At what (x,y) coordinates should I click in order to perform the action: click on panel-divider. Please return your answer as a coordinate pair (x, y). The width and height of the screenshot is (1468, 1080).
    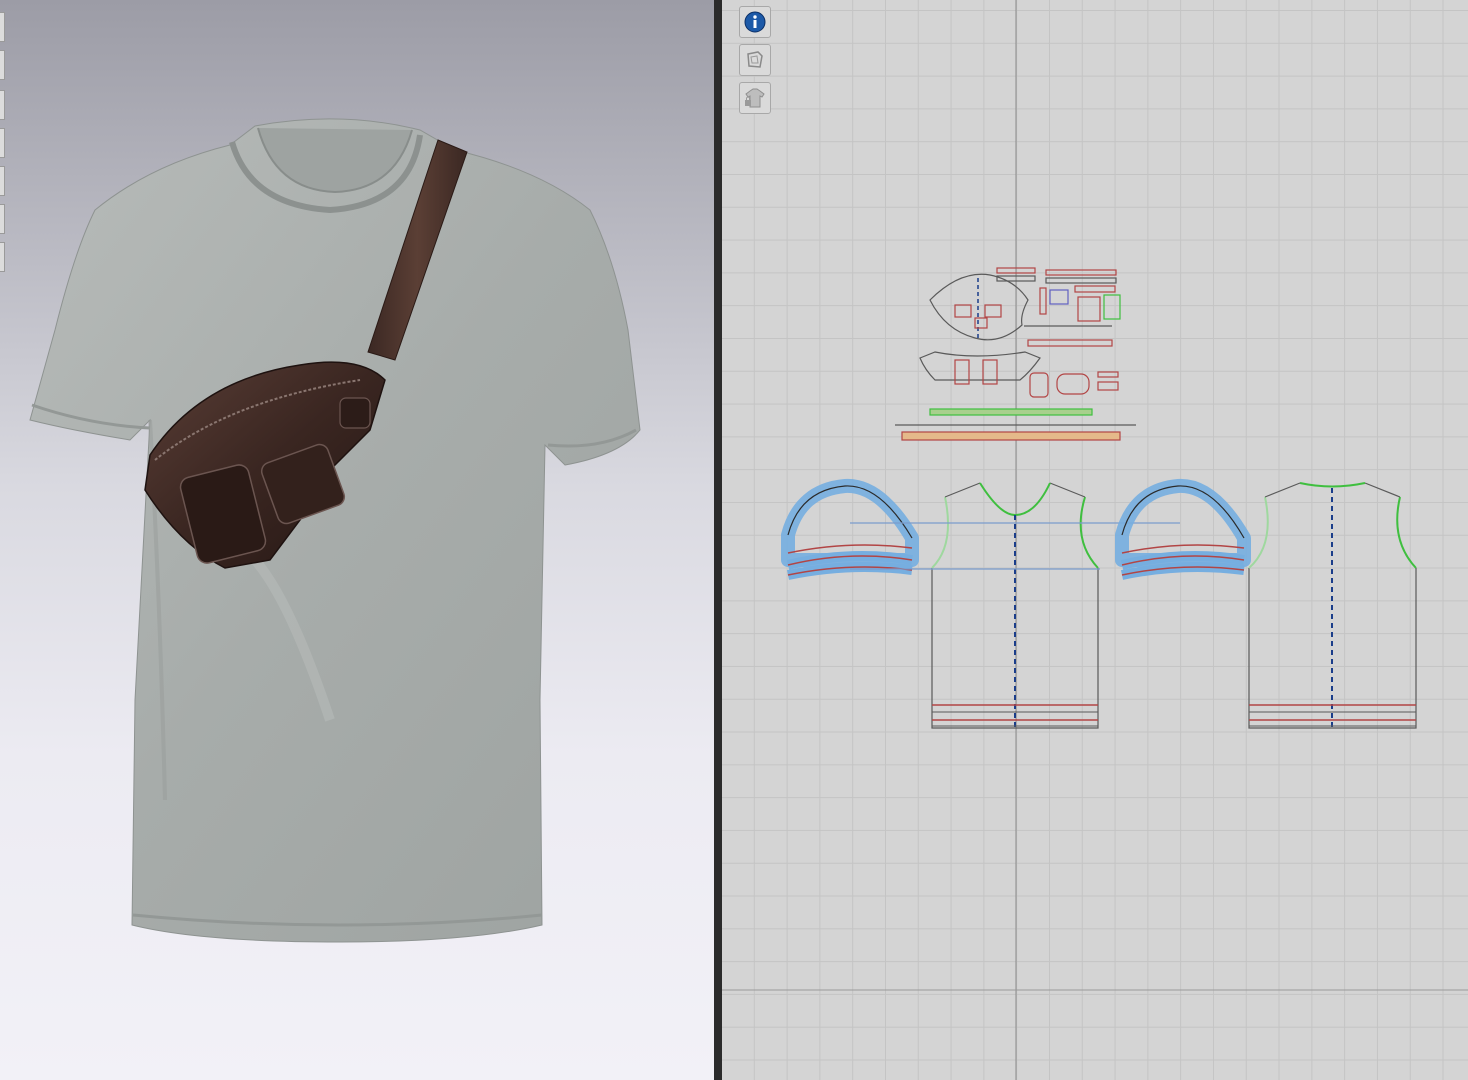
    Looking at the image, I should click on (718, 540).